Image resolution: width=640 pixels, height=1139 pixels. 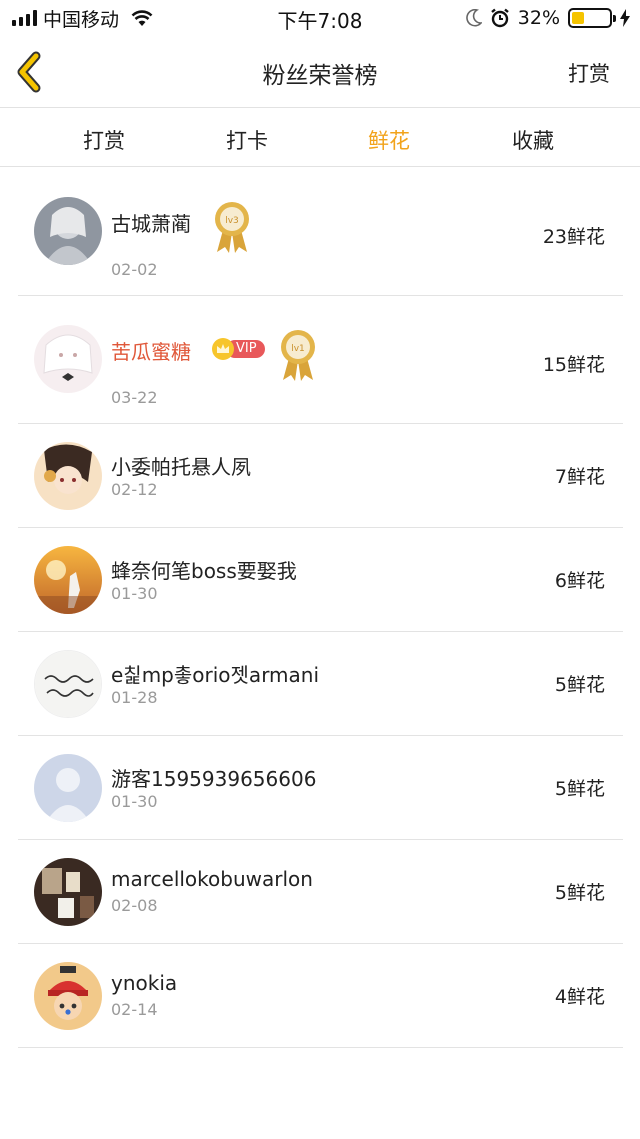 What do you see at coordinates (232, 221) in the screenshot?
I see `svg-text: lv3` at bounding box center [232, 221].